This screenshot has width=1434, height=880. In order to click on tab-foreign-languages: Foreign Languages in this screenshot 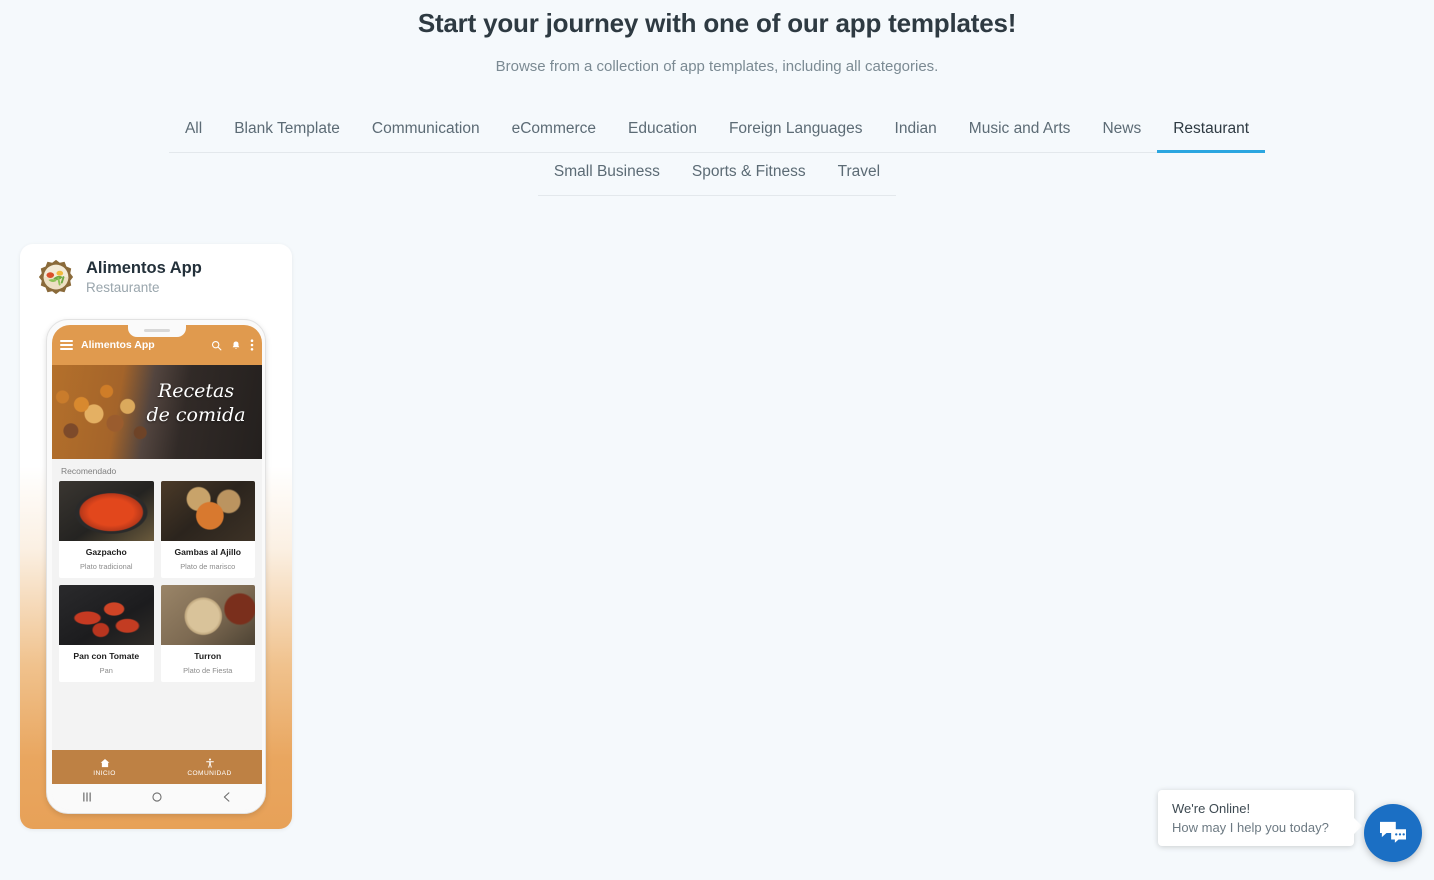, I will do `click(796, 131)`.